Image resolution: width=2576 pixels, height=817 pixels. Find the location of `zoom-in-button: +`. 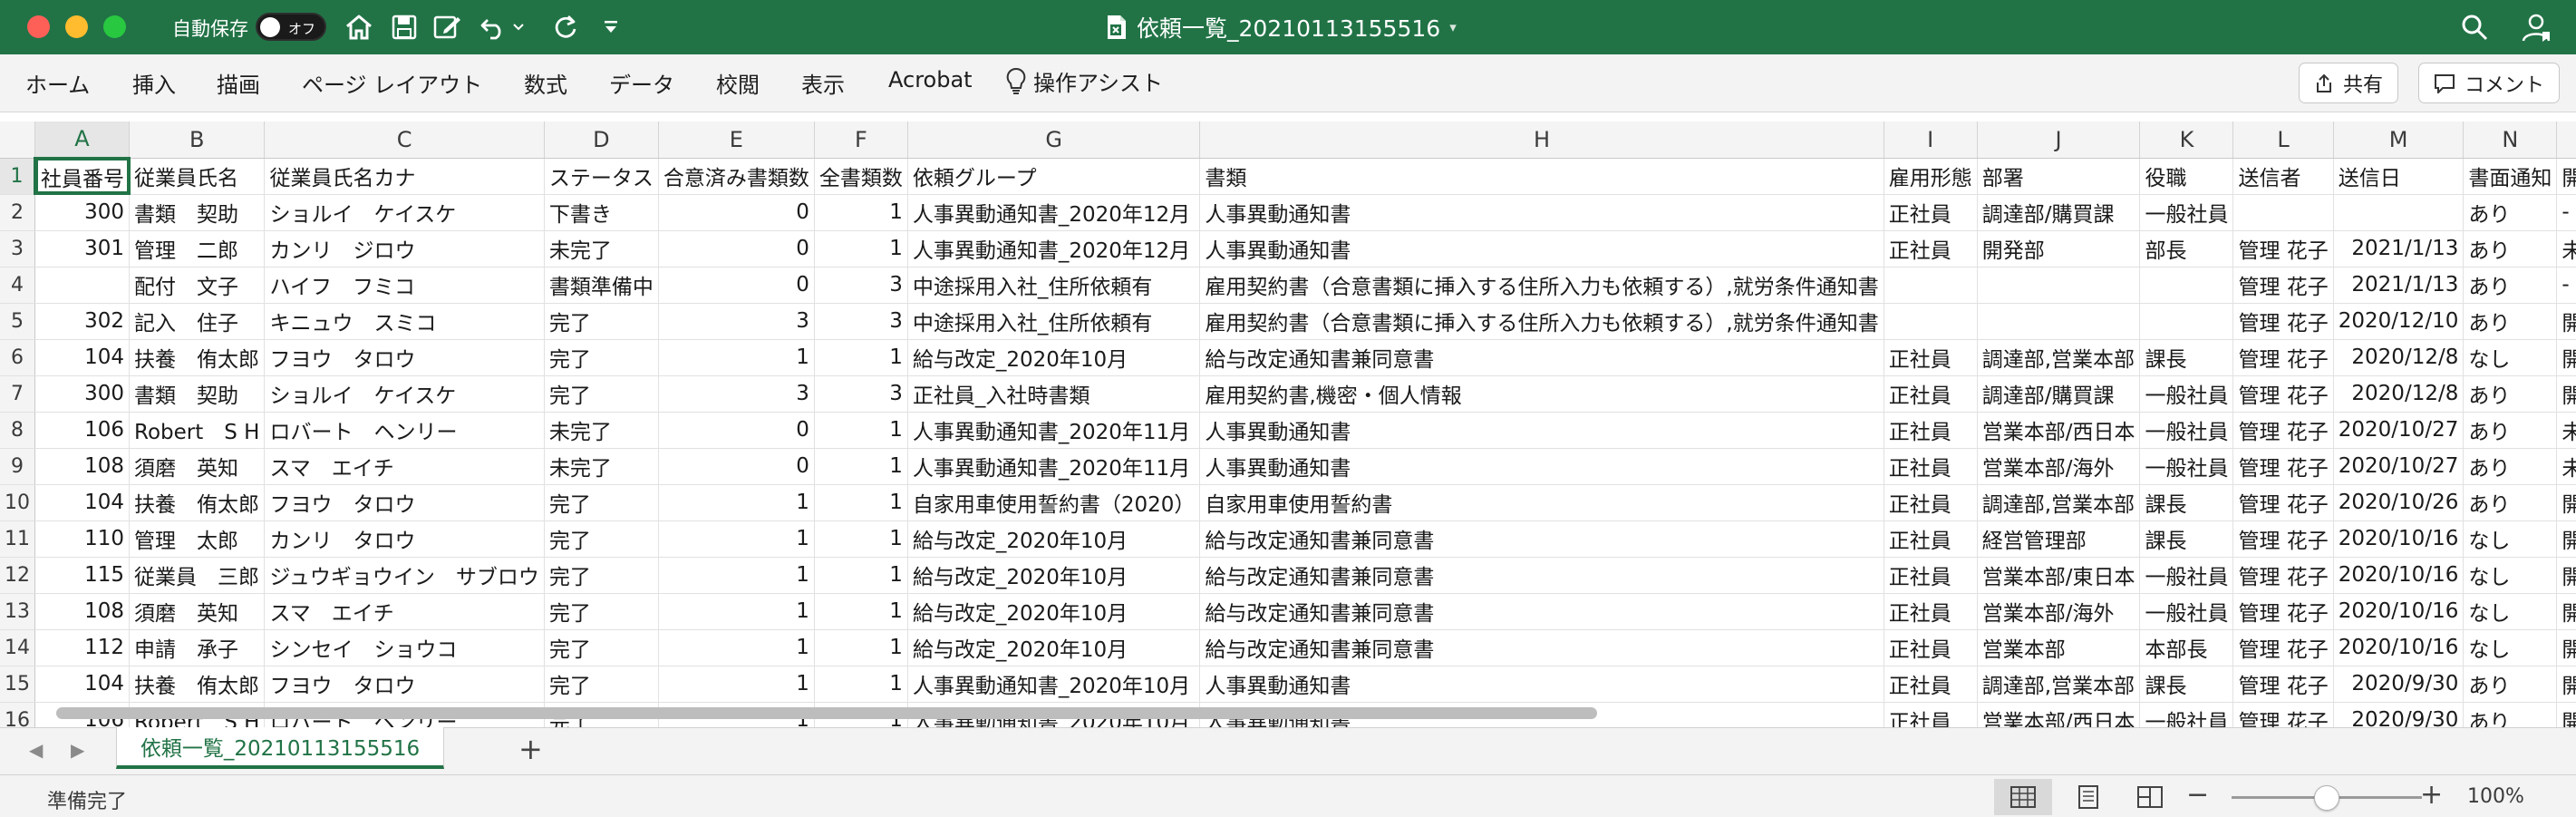

zoom-in-button: + is located at coordinates (2431, 795).